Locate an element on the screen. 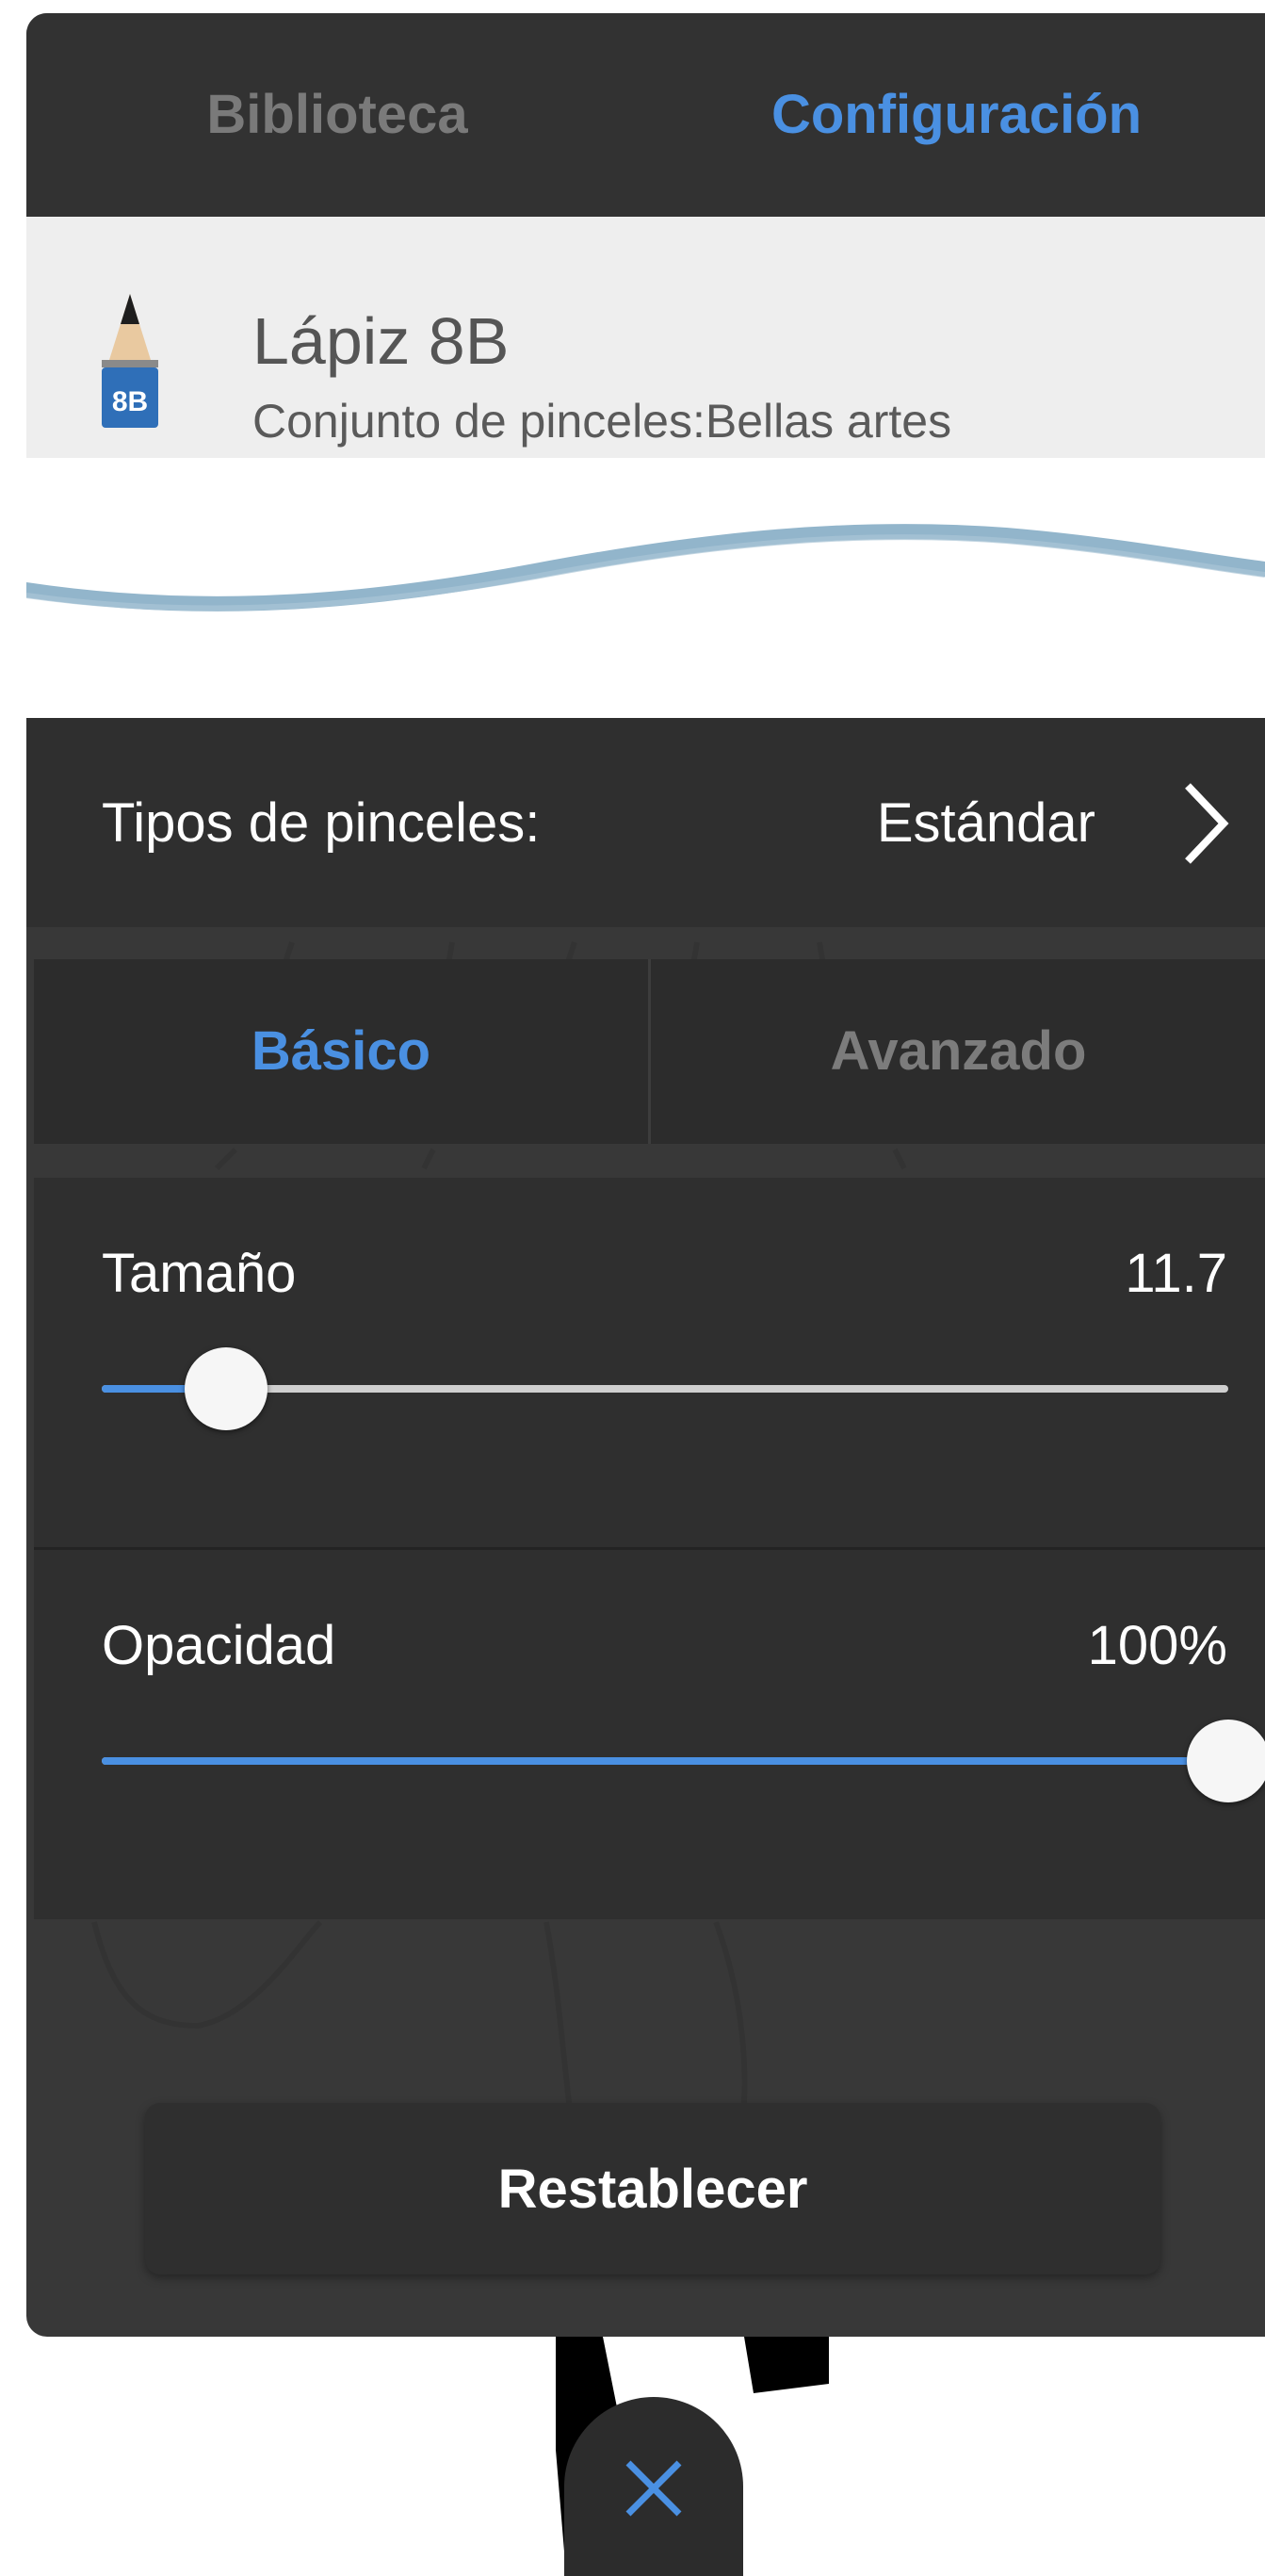 This screenshot has width=1265, height=2576. reset-button: Restablecer is located at coordinates (653, 2188).